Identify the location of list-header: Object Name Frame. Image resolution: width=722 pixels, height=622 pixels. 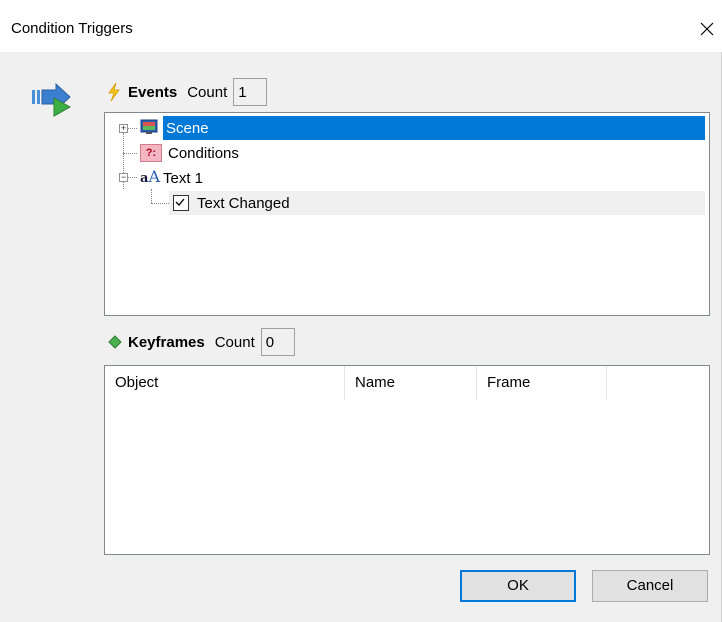
(407, 383).